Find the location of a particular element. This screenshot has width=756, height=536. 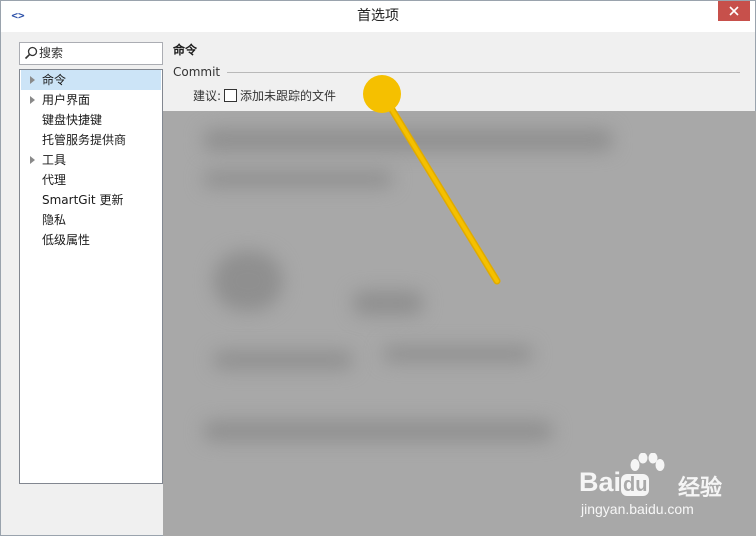

tree-item-low-level-properties: 低级属性 is located at coordinates (91, 240).